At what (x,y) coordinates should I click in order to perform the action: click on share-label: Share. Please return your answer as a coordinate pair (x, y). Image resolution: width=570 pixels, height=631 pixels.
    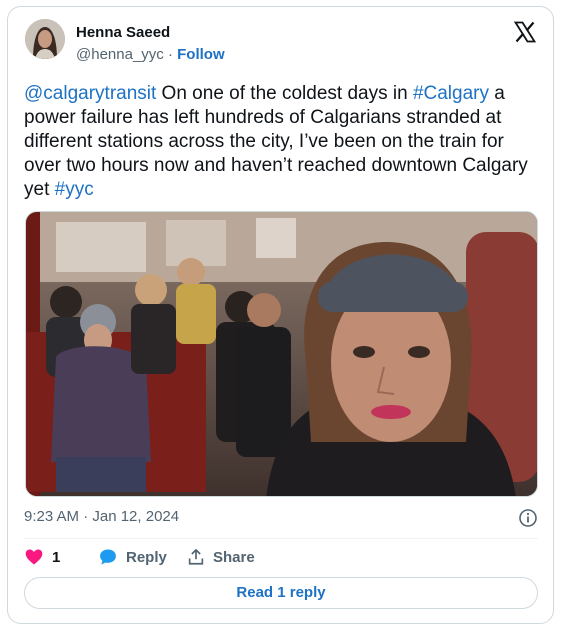
    Looking at the image, I should click on (234, 557).